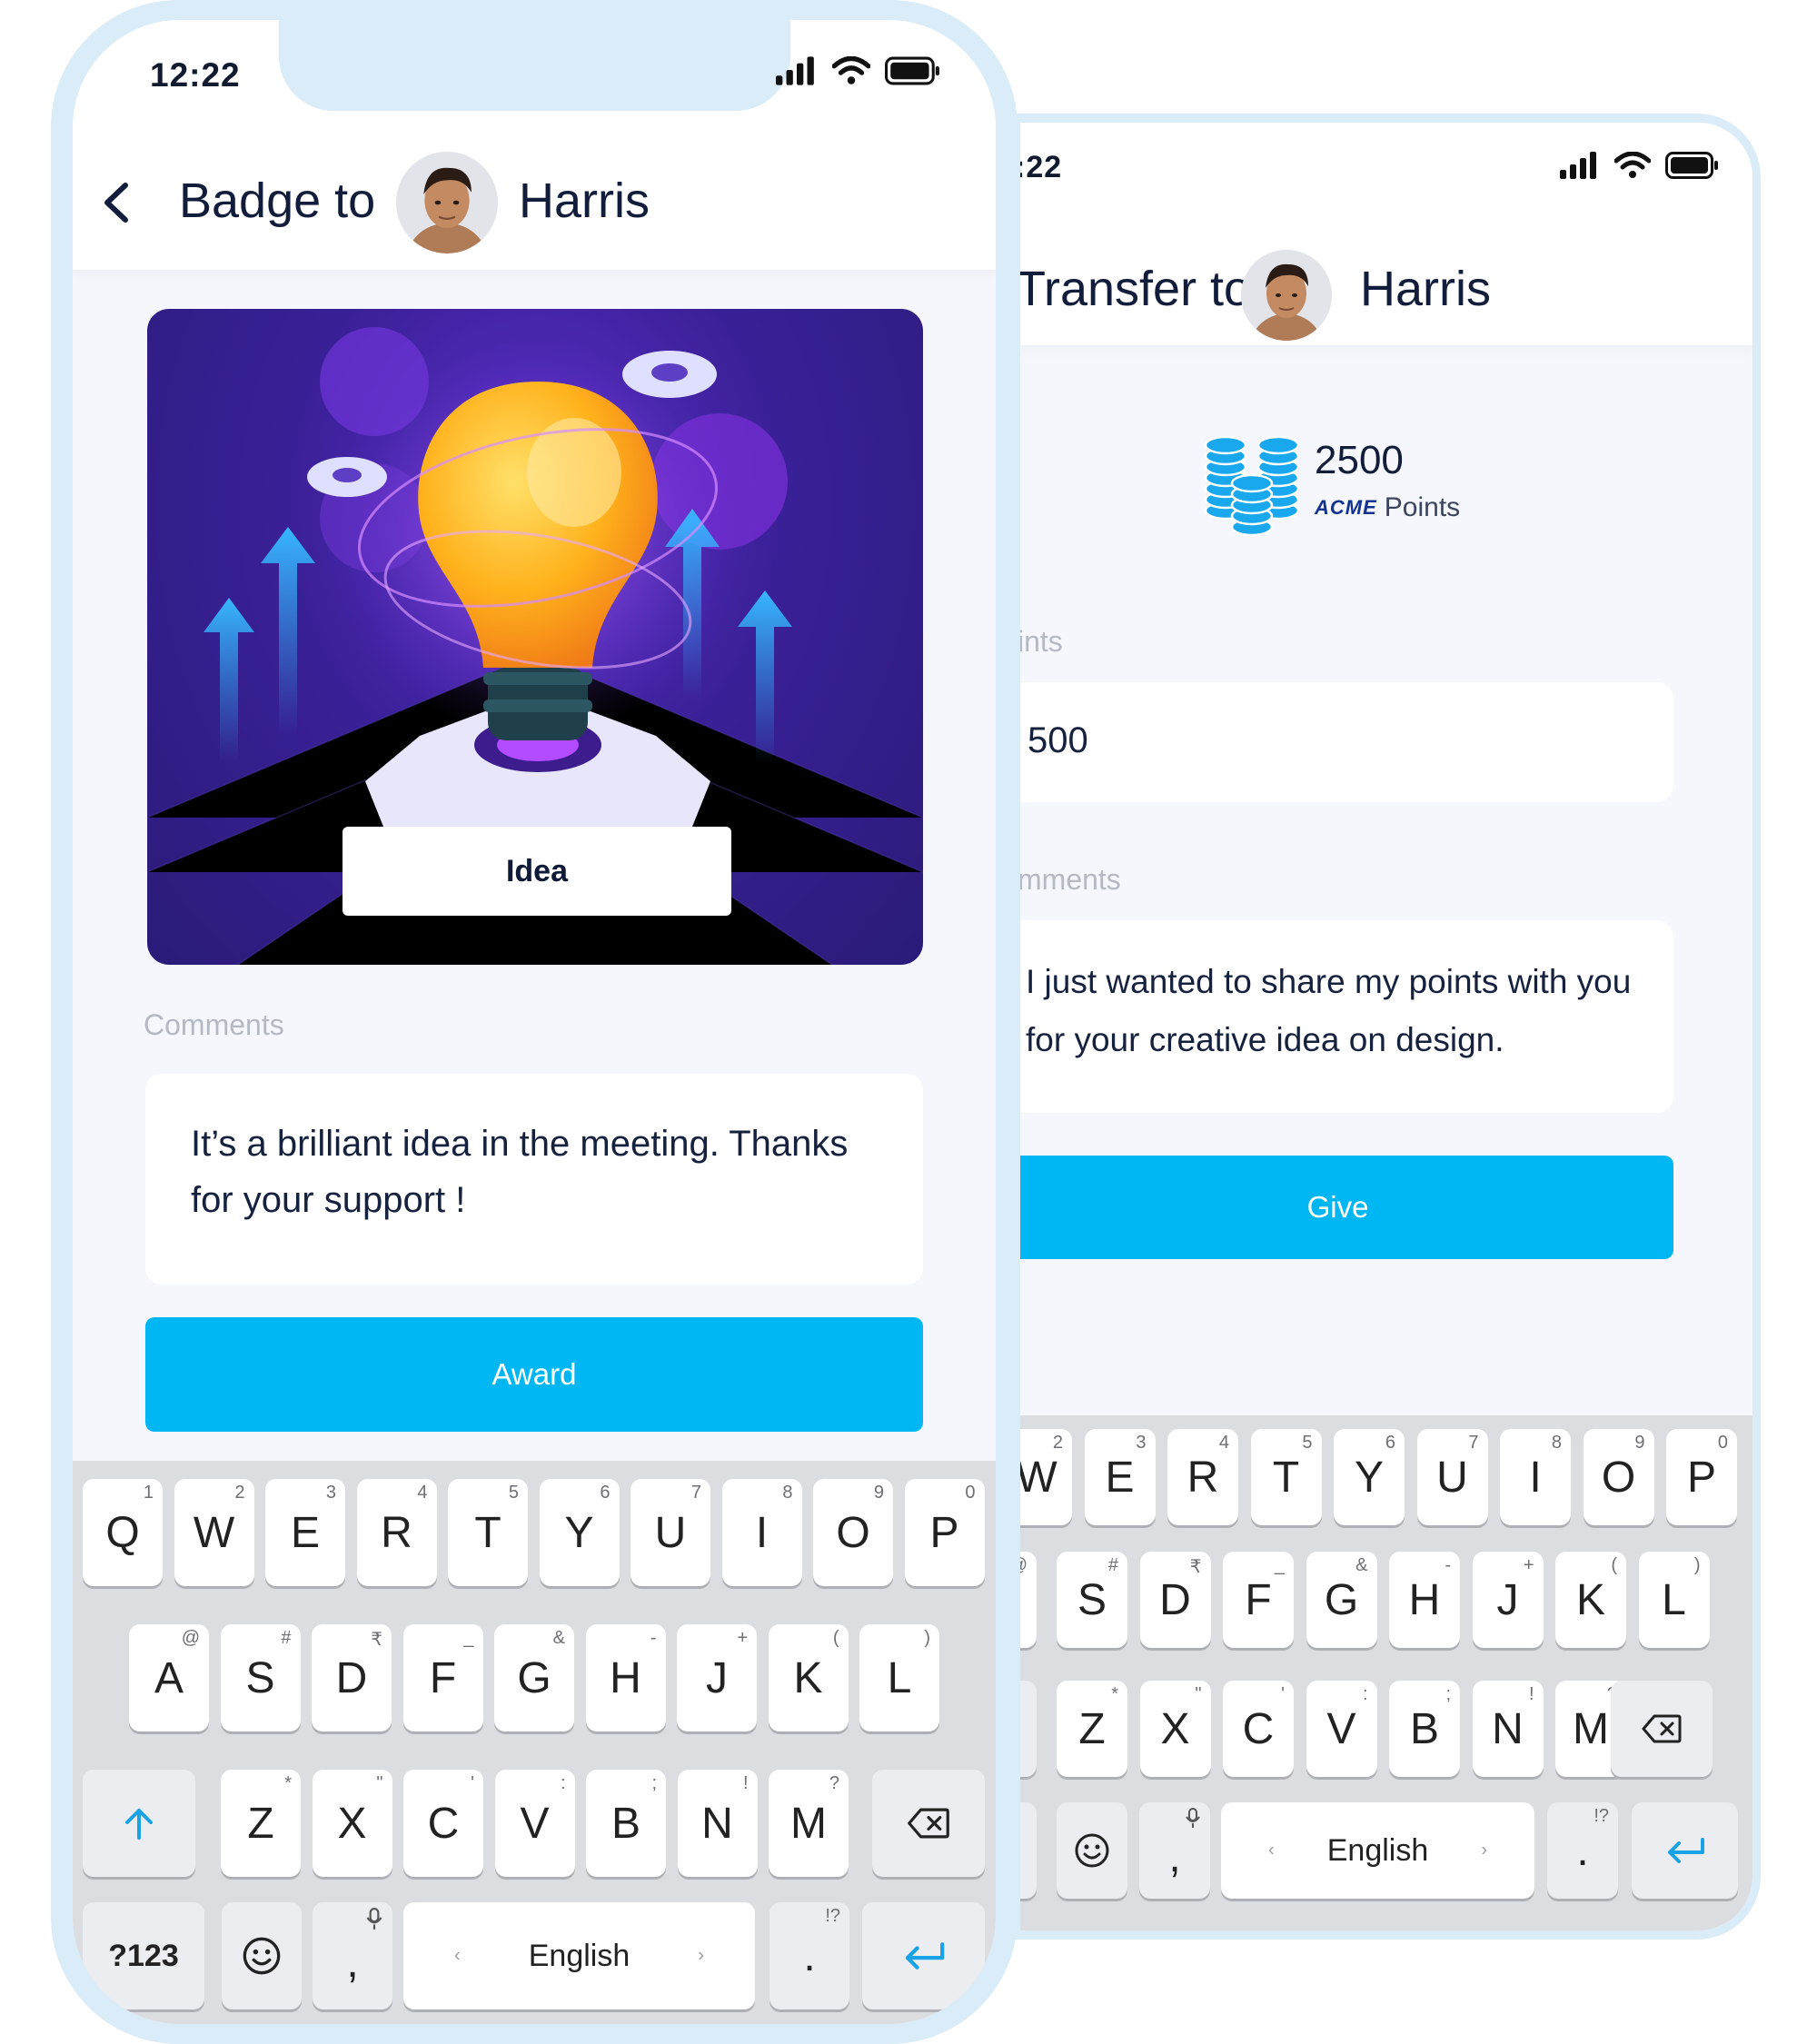 The width and height of the screenshot is (1817, 2044). I want to click on numbers-key, so click(1028, 1851).